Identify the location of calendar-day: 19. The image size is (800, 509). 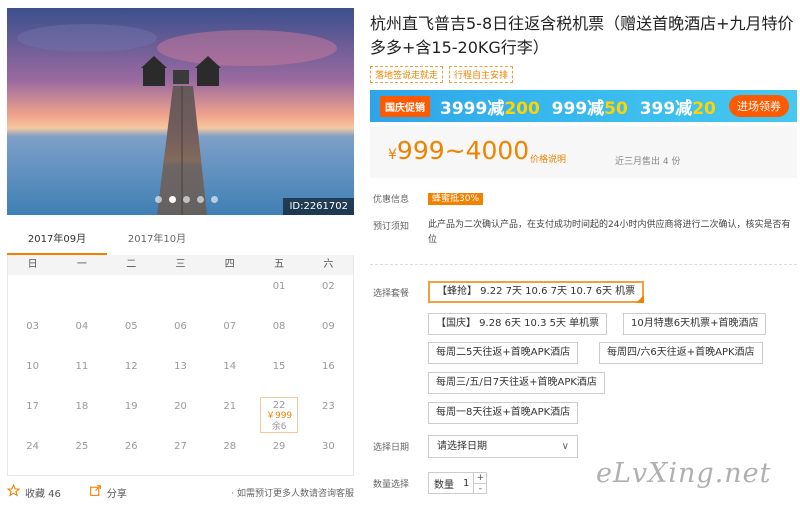
(131, 415).